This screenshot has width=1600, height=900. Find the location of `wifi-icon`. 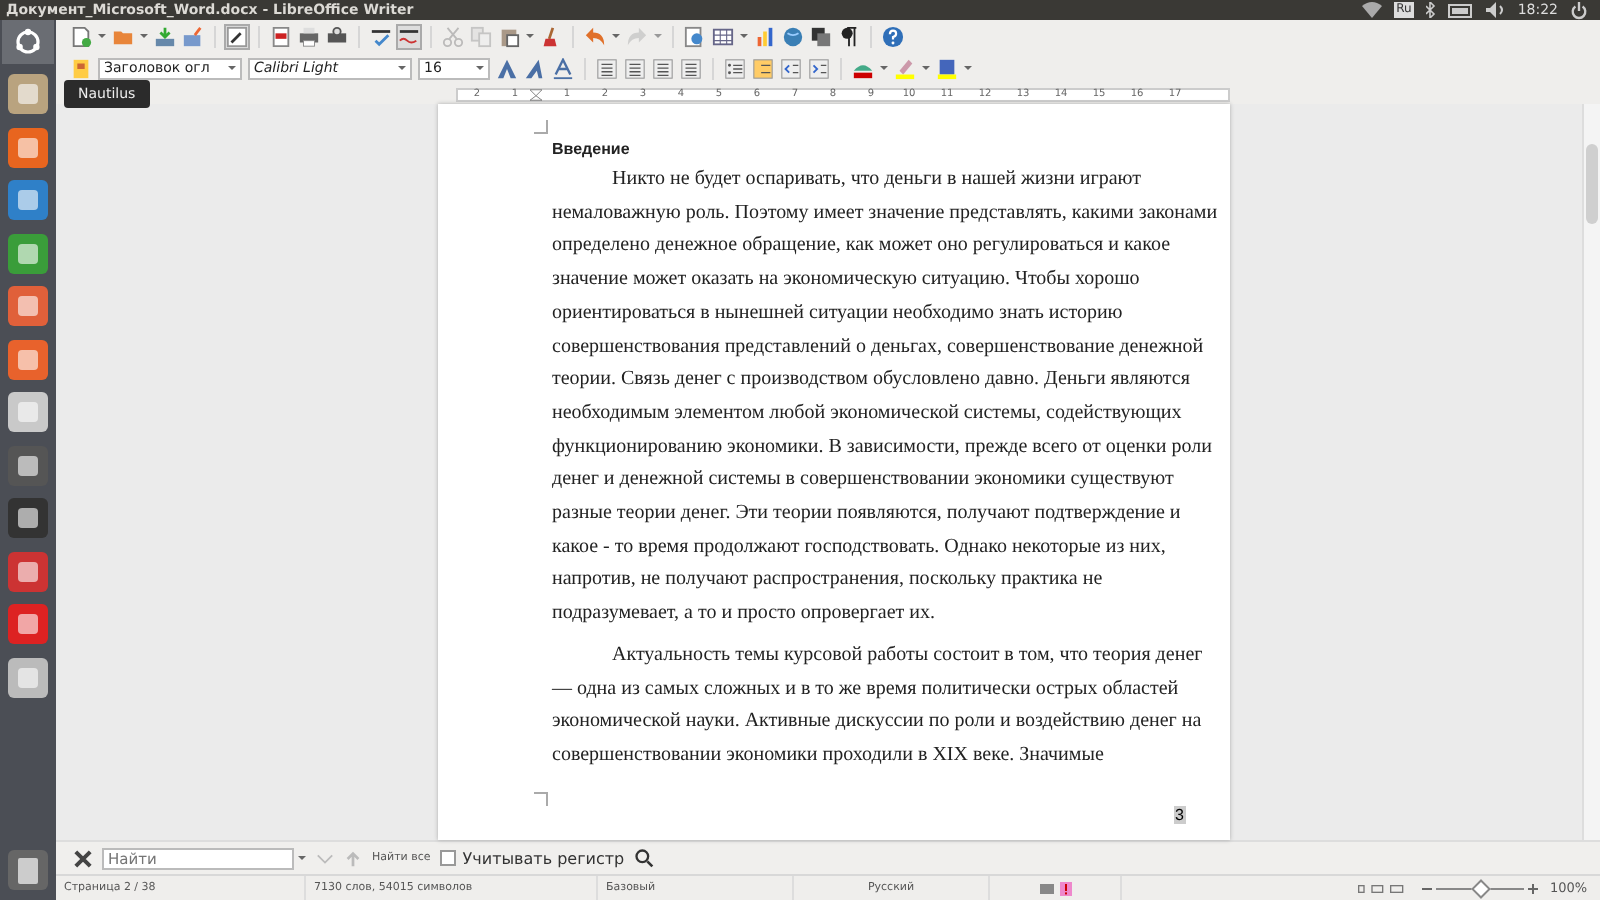

wifi-icon is located at coordinates (1372, 10).